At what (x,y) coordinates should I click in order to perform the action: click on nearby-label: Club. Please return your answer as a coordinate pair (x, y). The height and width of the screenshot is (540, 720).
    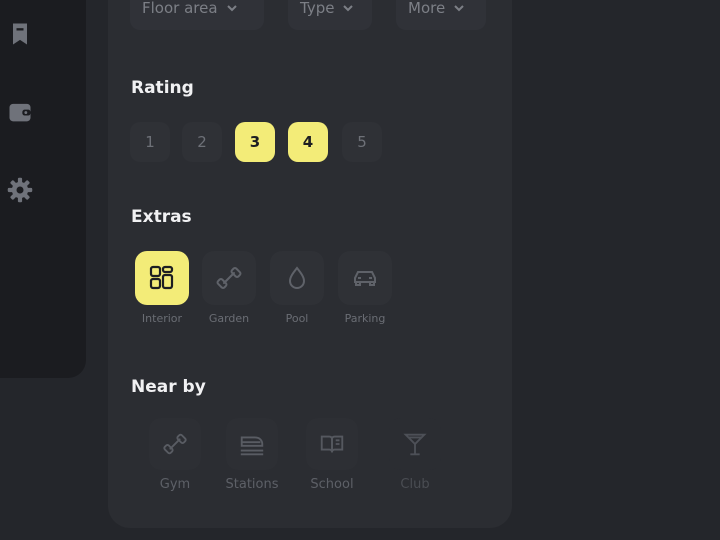
    Looking at the image, I should click on (415, 484).